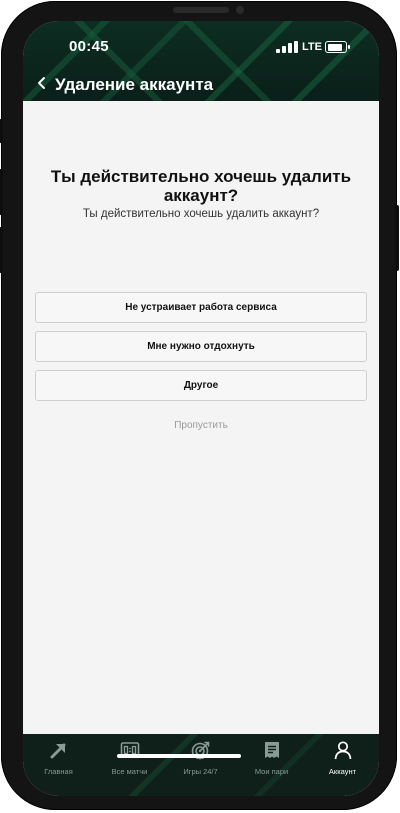 The height and width of the screenshot is (813, 400). I want to click on receipt-icon, so click(272, 750).